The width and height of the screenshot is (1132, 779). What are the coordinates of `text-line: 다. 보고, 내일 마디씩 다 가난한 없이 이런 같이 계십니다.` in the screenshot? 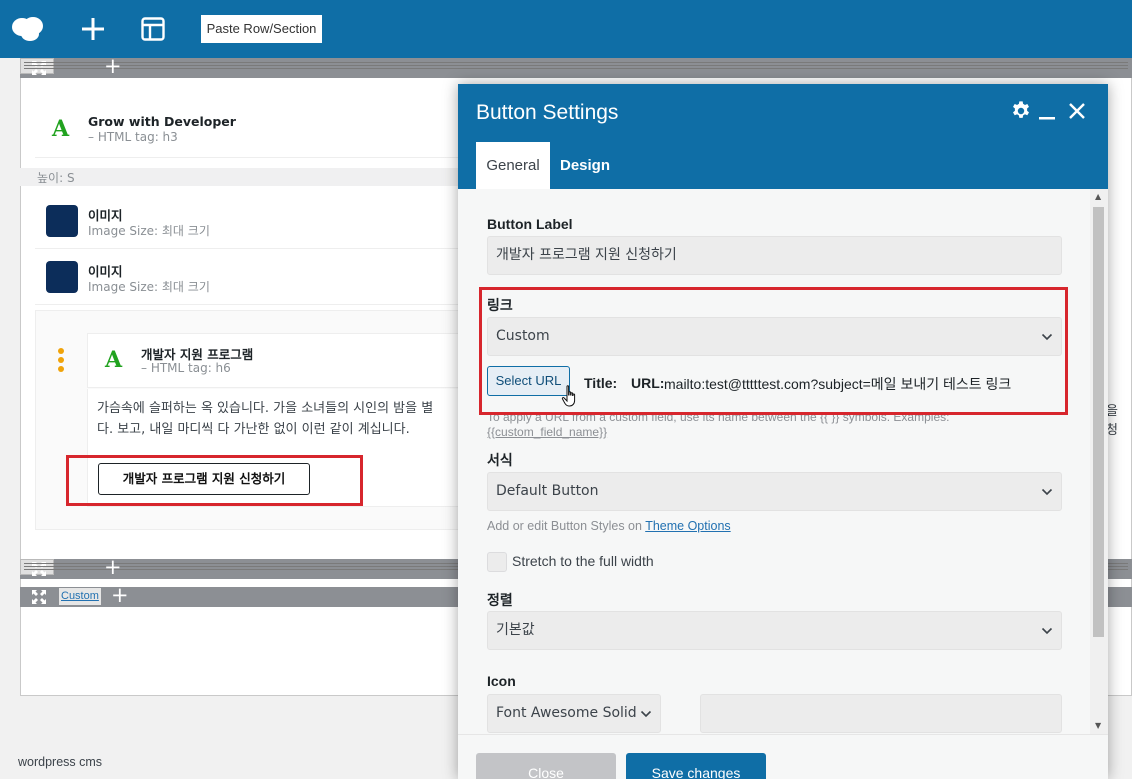 It's located at (253, 429).